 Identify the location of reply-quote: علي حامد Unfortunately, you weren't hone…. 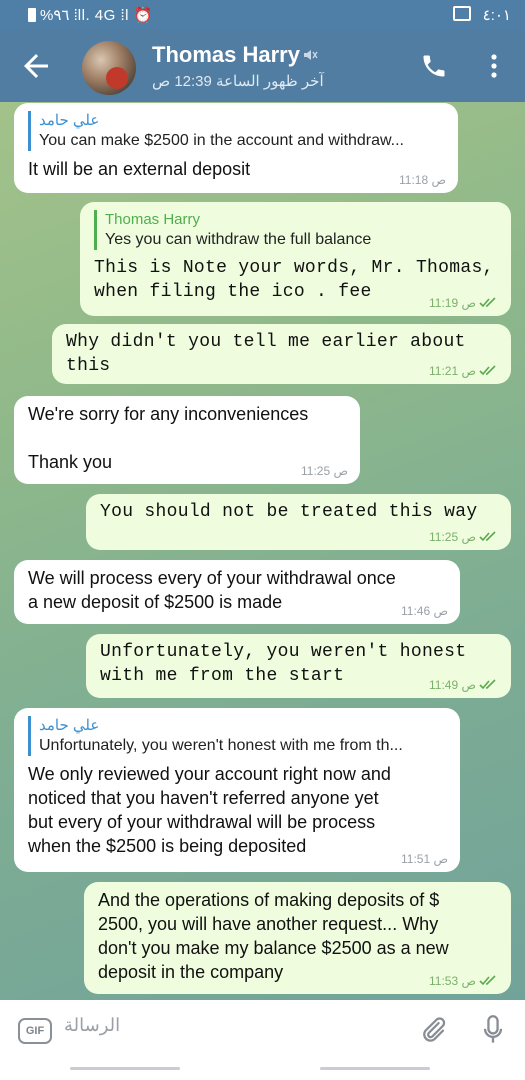
(237, 736).